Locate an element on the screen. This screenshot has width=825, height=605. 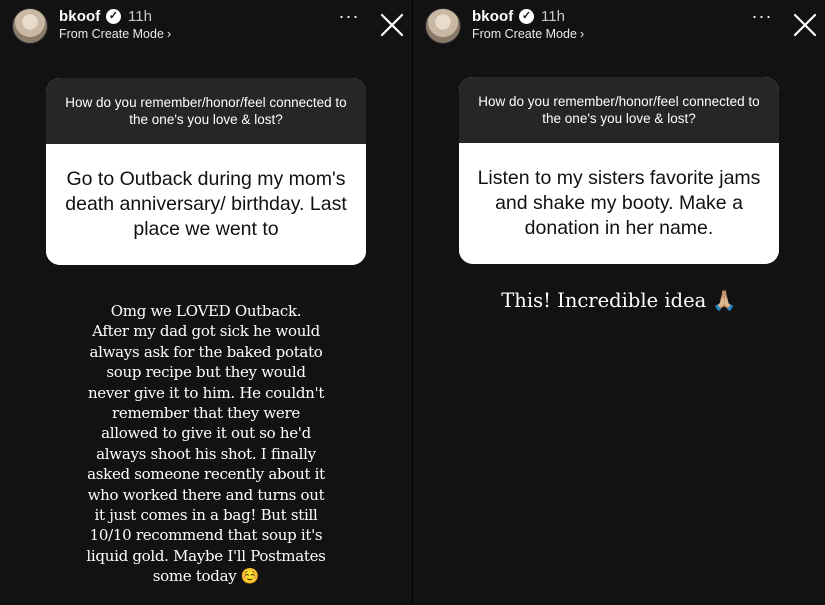
reply-text: This! Incredible idea 🙏🏼 is located at coordinates (619, 300).